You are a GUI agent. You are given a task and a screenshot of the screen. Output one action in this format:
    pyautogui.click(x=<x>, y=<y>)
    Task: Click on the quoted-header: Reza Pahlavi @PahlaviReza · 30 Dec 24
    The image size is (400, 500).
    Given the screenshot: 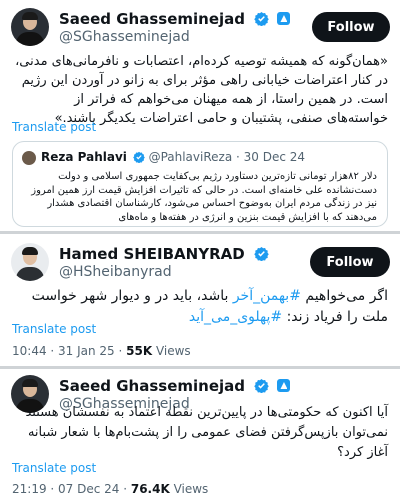 What is the action you would take?
    pyautogui.click(x=173, y=157)
    